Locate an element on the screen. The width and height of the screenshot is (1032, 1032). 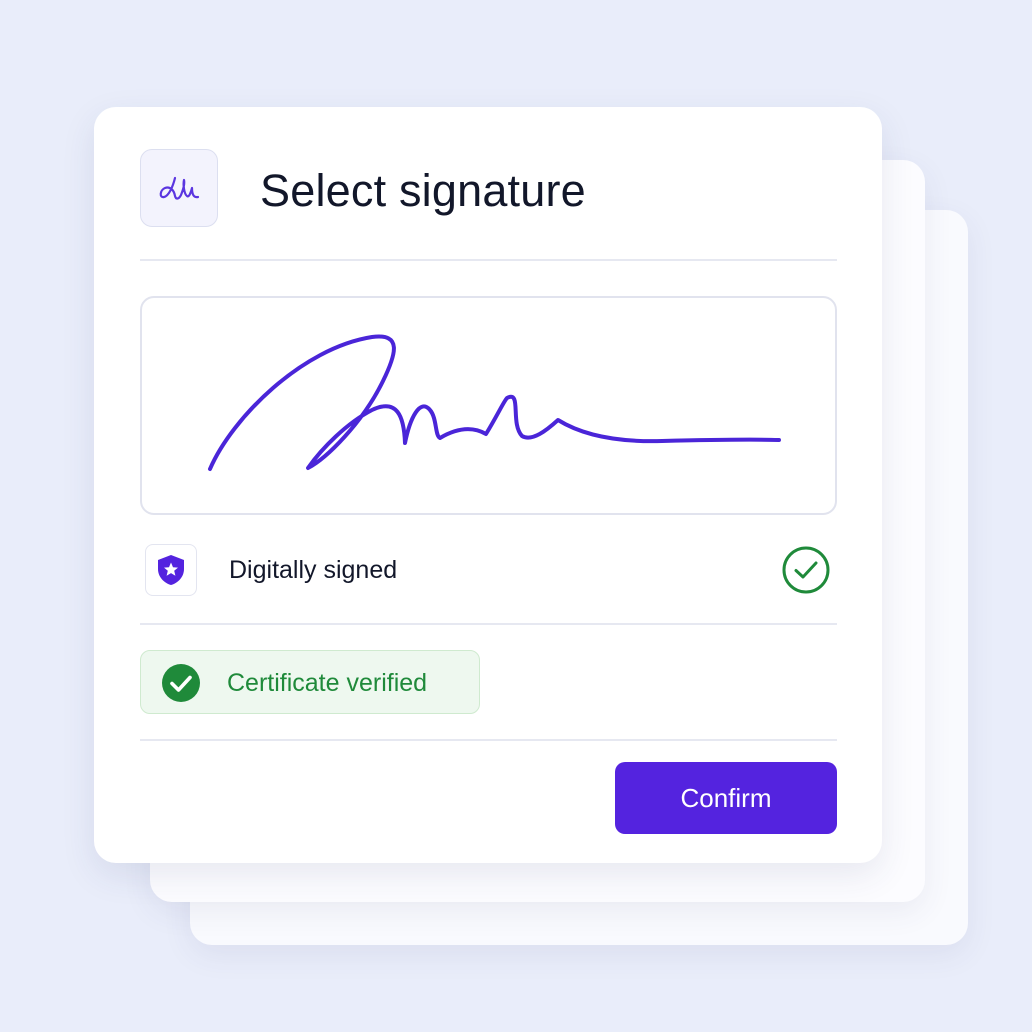
signature-drawing is located at coordinates (494, 402).